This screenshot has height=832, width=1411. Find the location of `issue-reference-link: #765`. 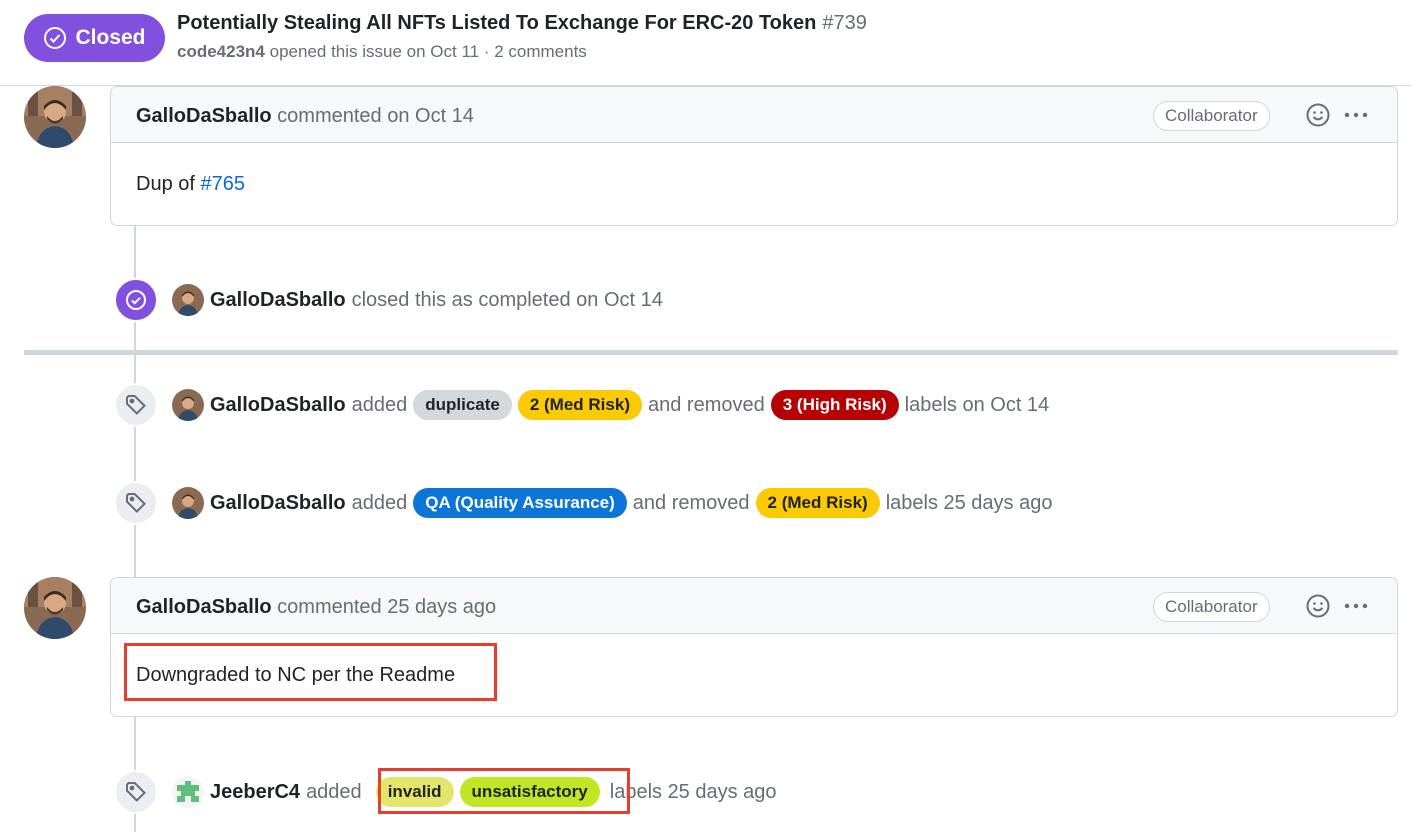

issue-reference-link: #765 is located at coordinates (222, 184).